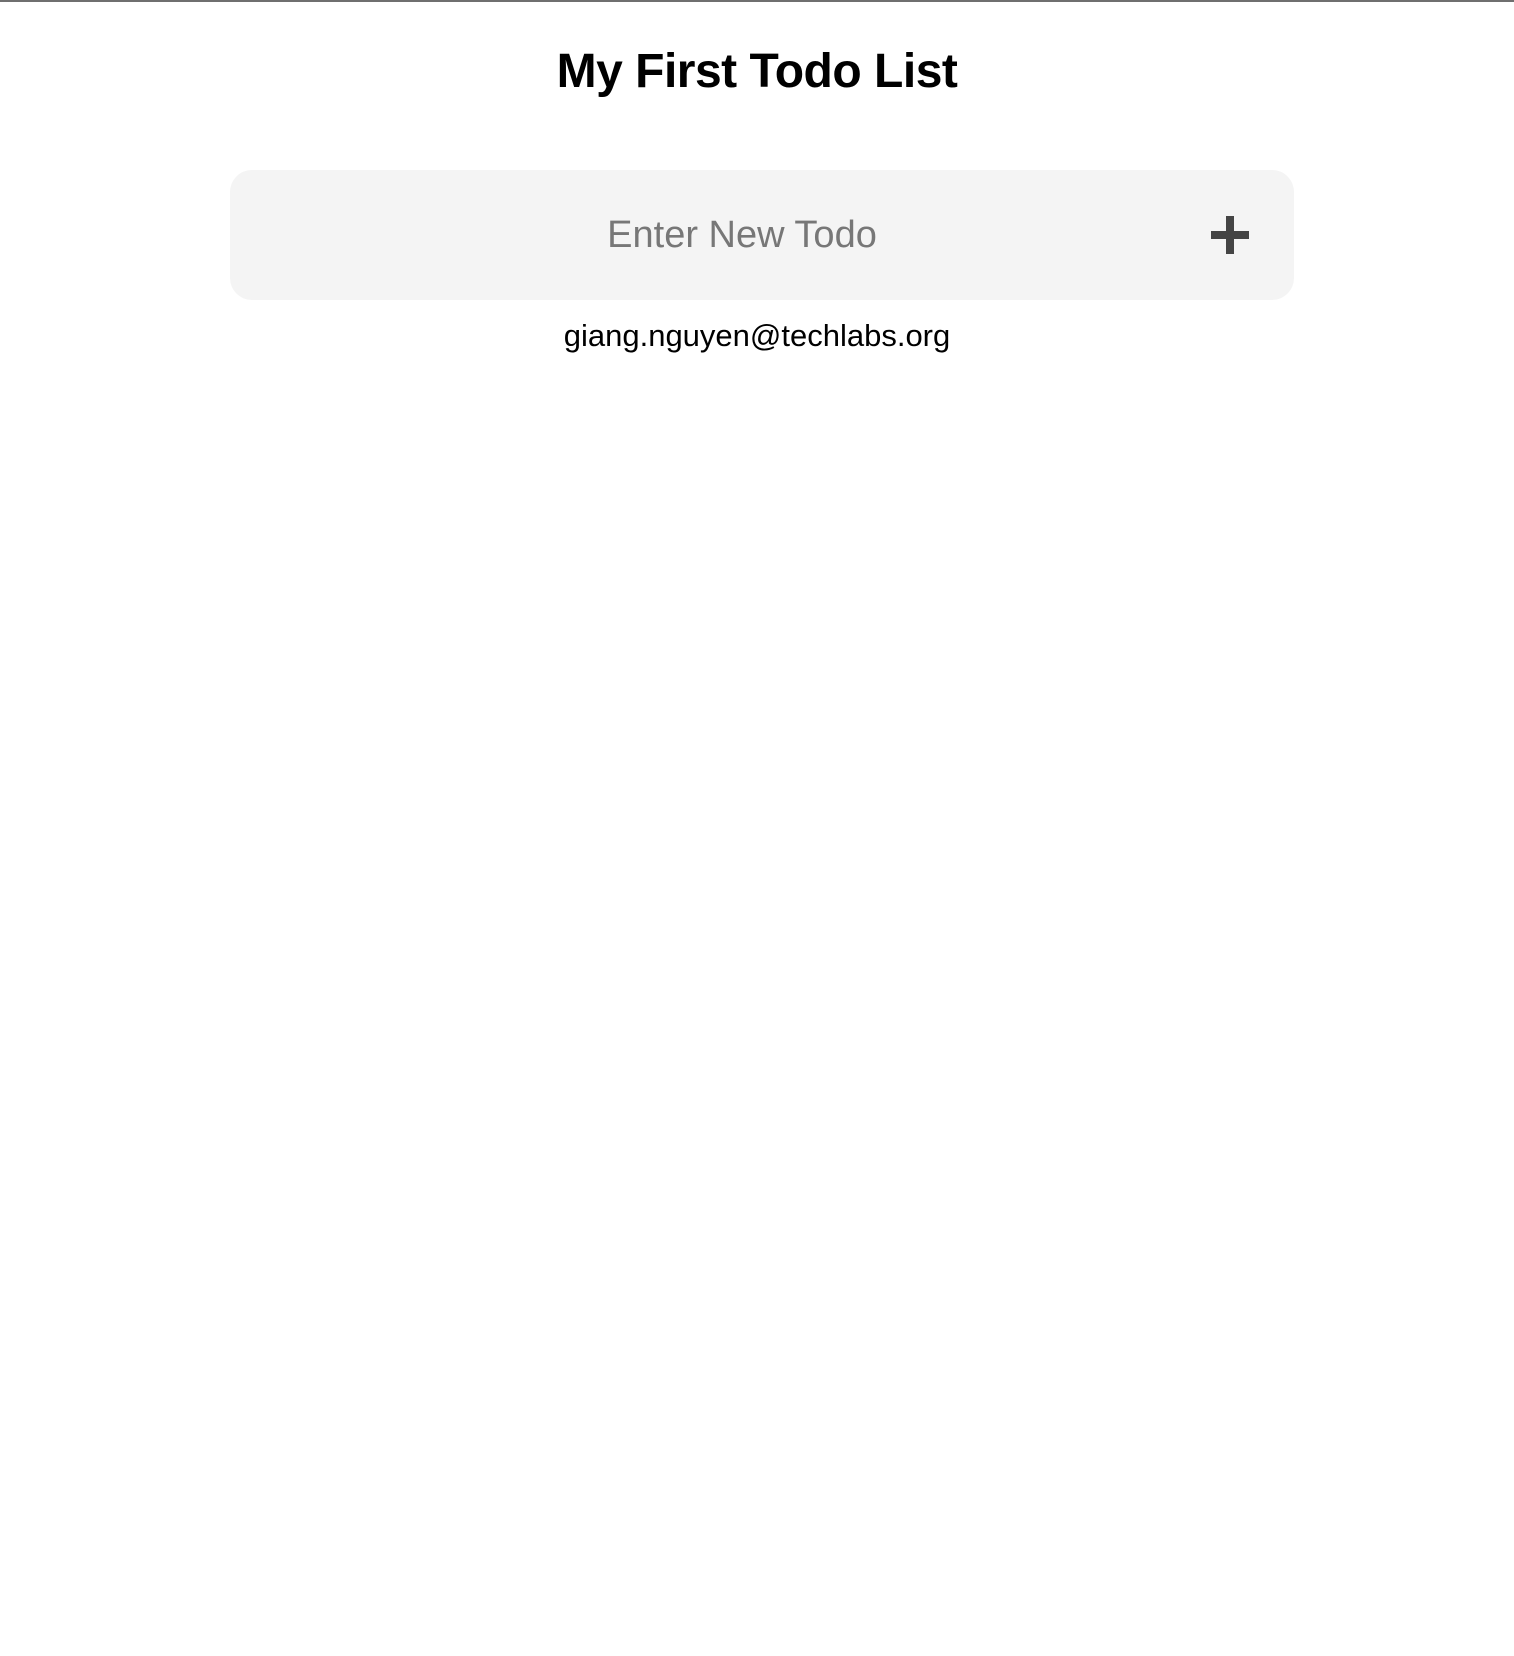  What do you see at coordinates (757, 335) in the screenshot?
I see `user-email: giang.nguyen@techlabs.org` at bounding box center [757, 335].